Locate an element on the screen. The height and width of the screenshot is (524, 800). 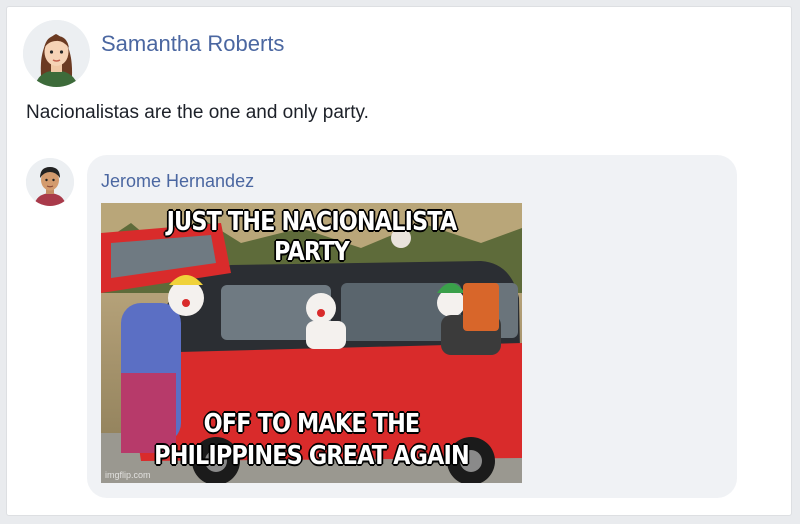
meme-bottom-caption-line2: PHILIPPINES GREAT AGAIN is located at coordinates (311, 456).